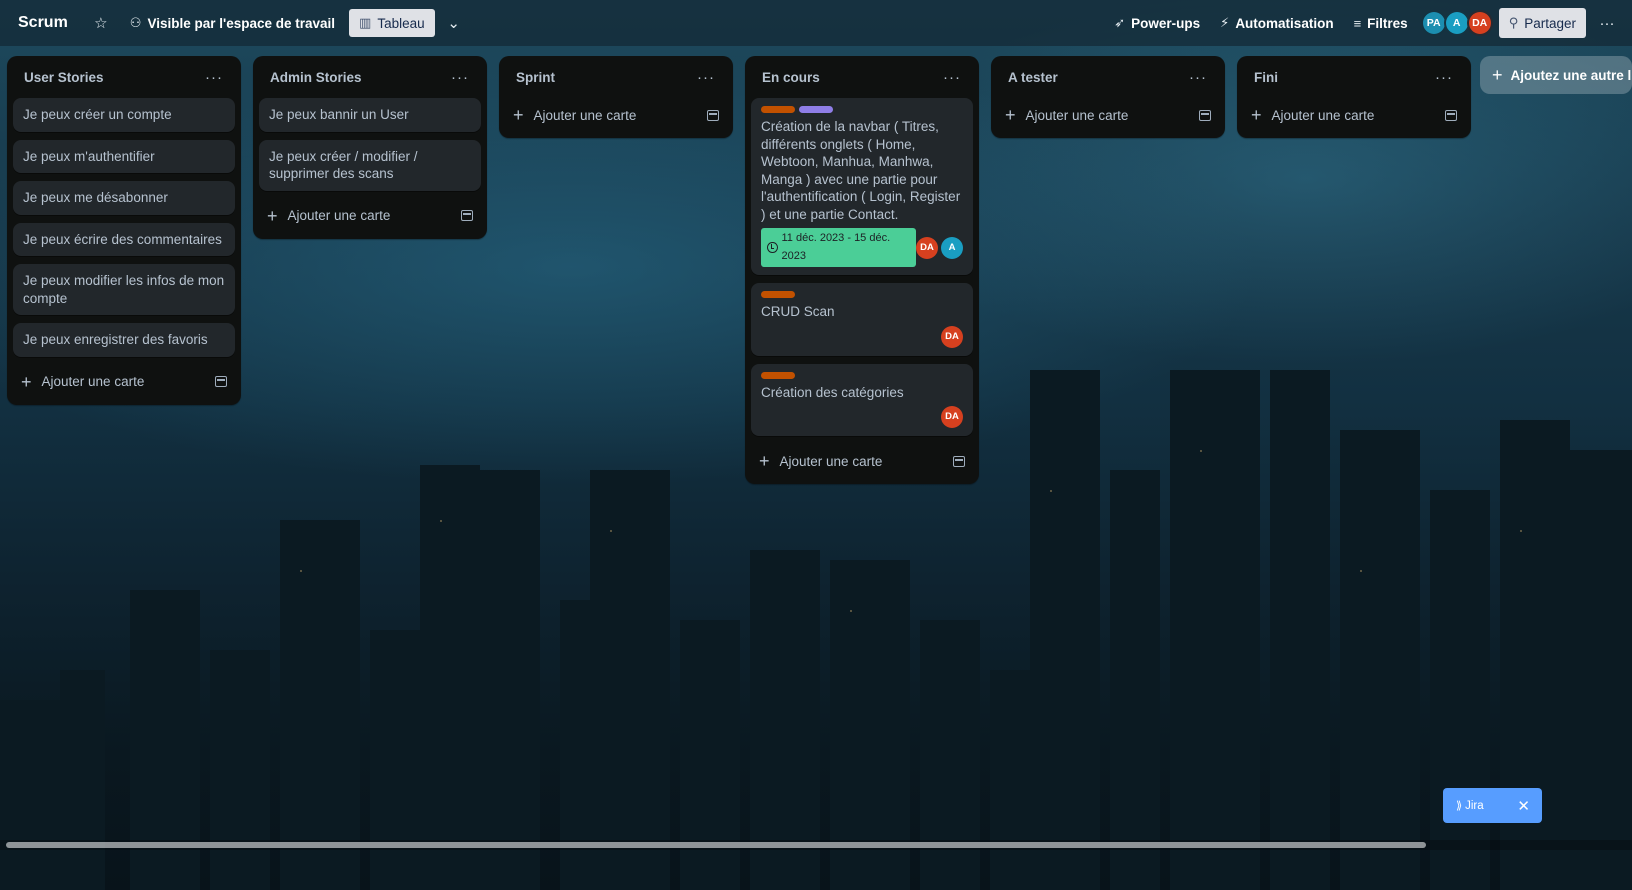  Describe the element at coordinates (939, 247) in the screenshot. I see `card-members: DA A` at that location.